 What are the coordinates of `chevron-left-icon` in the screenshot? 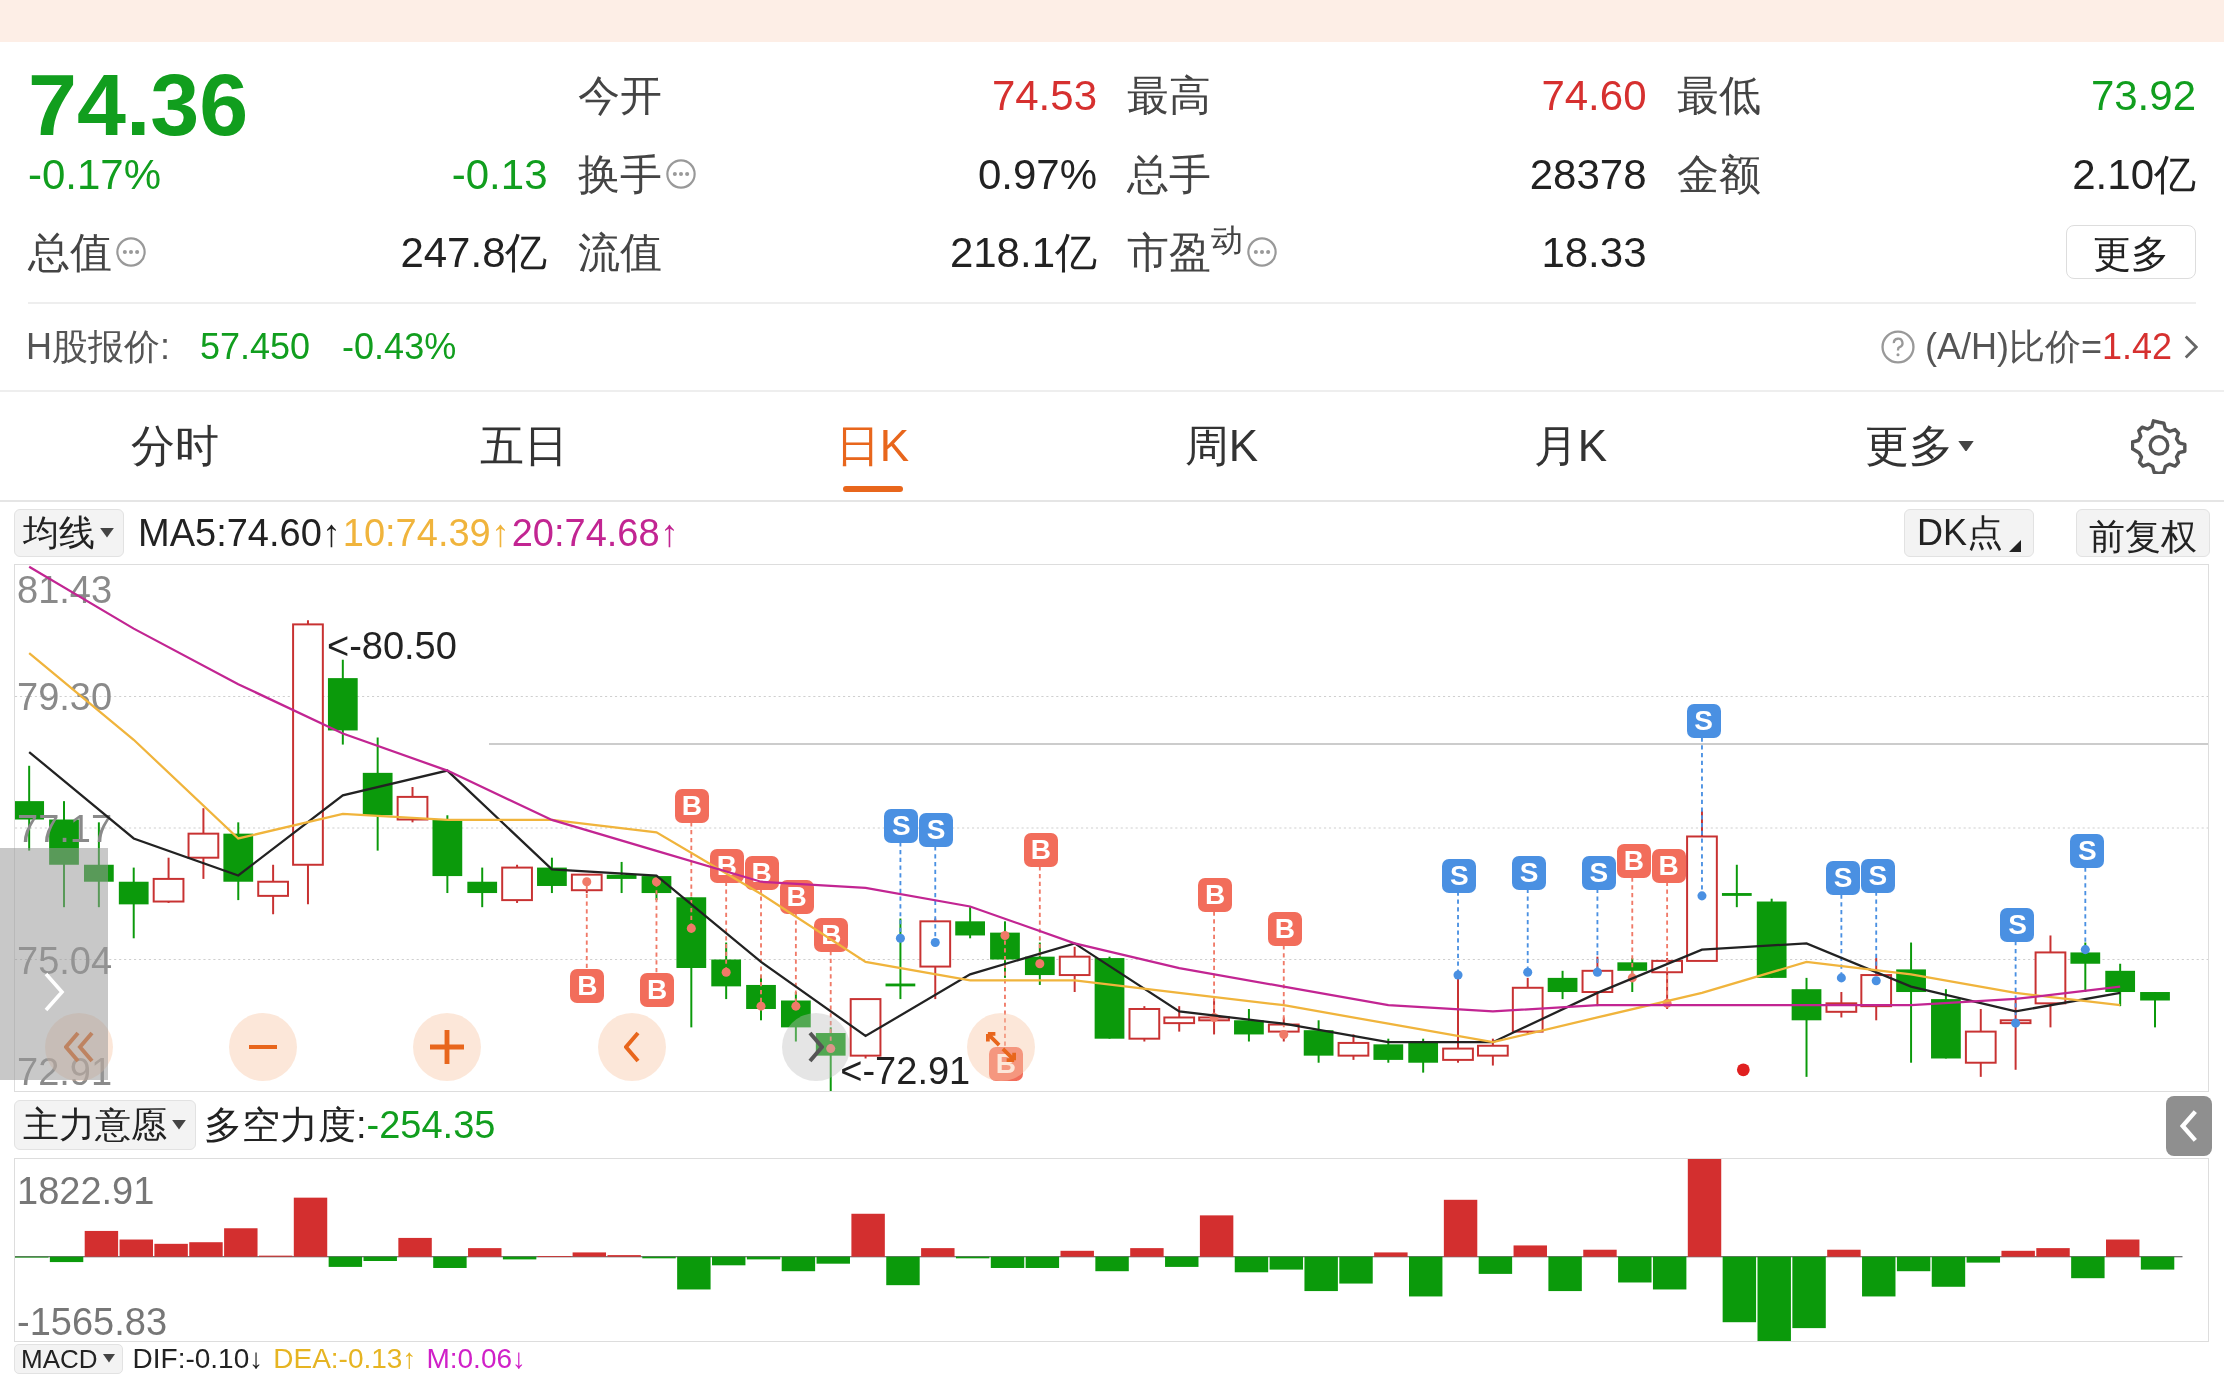 It's located at (2189, 1126).